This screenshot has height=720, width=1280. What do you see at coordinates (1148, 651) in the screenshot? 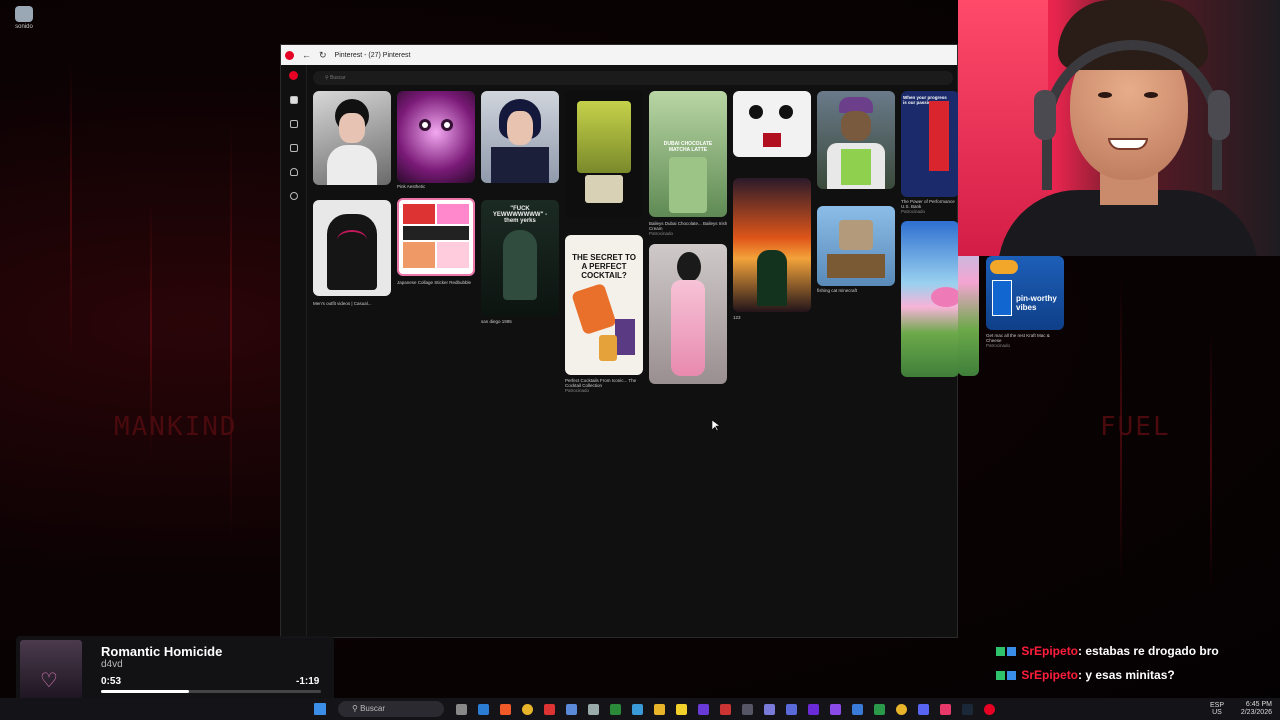
I see `chat-text: : estabas re drogado bro` at bounding box center [1148, 651].